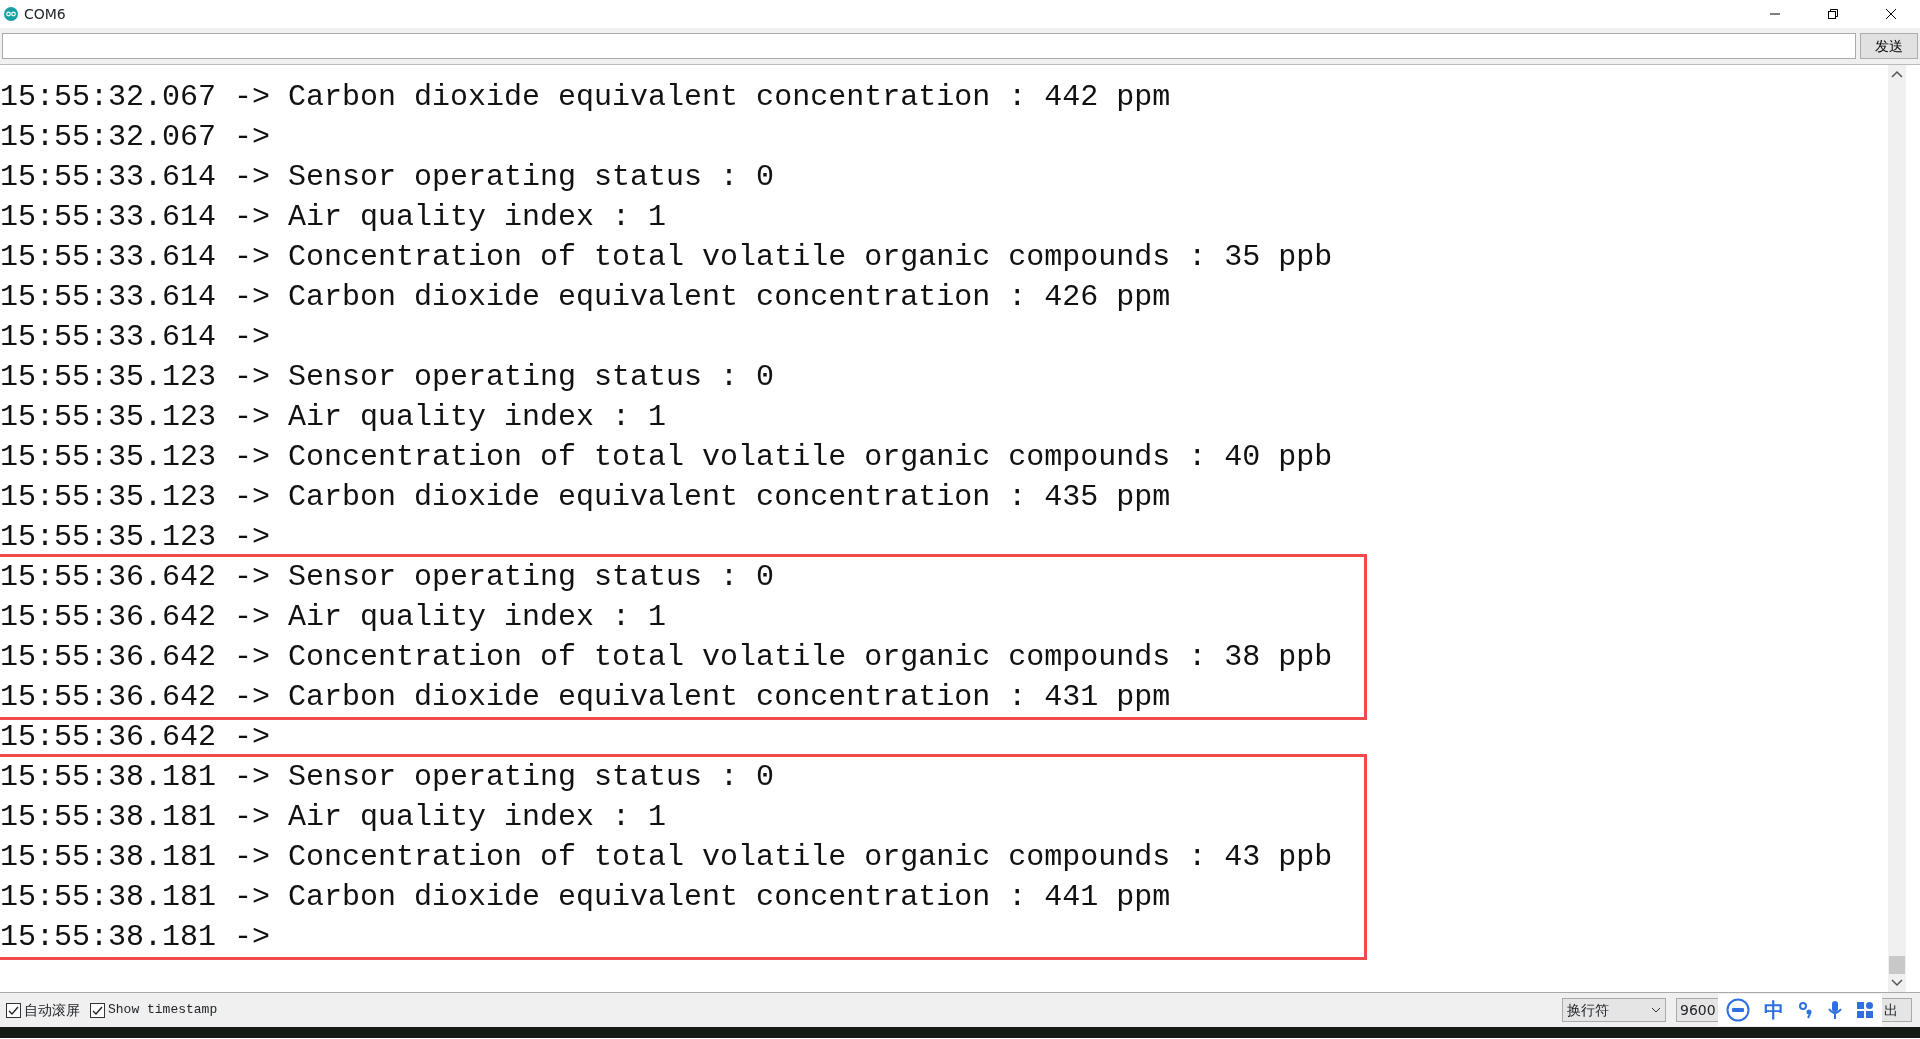 The width and height of the screenshot is (1920, 1039). What do you see at coordinates (52, 1010) in the screenshot?
I see `checkbox-label: 自动滚屏` at bounding box center [52, 1010].